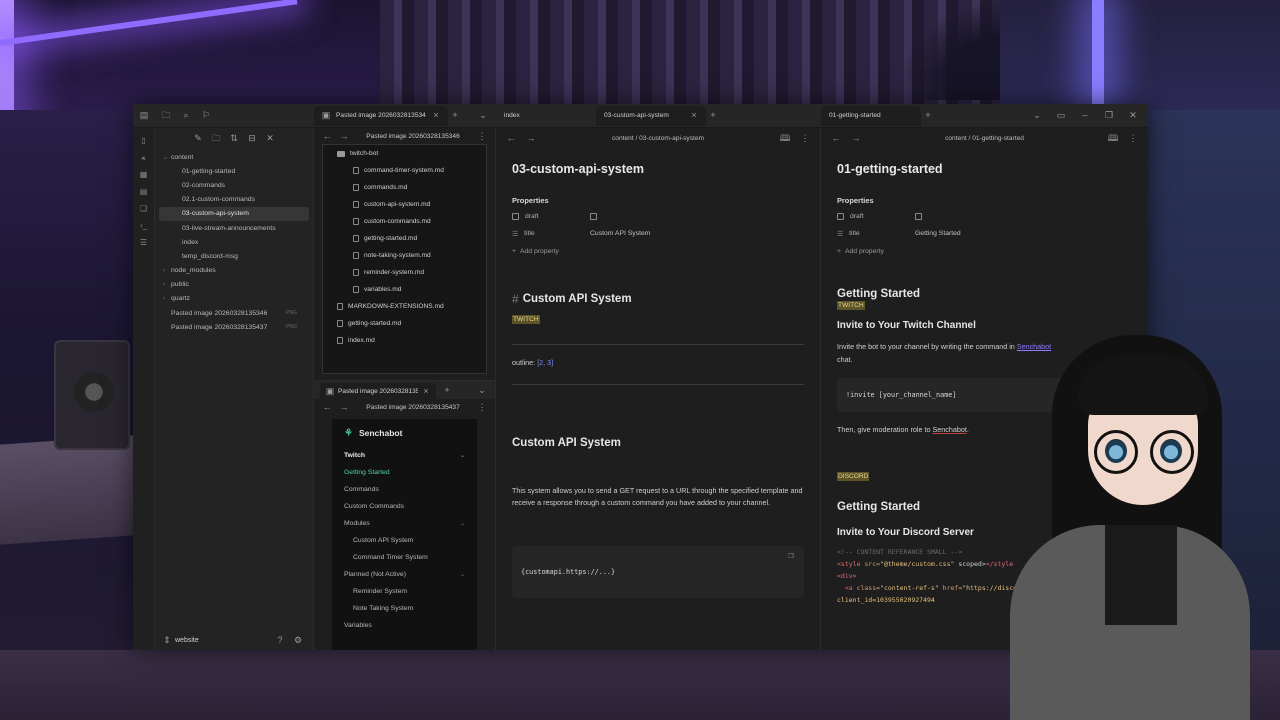 This screenshot has height=720, width=1280. I want to click on property-key: title, so click(529, 233).